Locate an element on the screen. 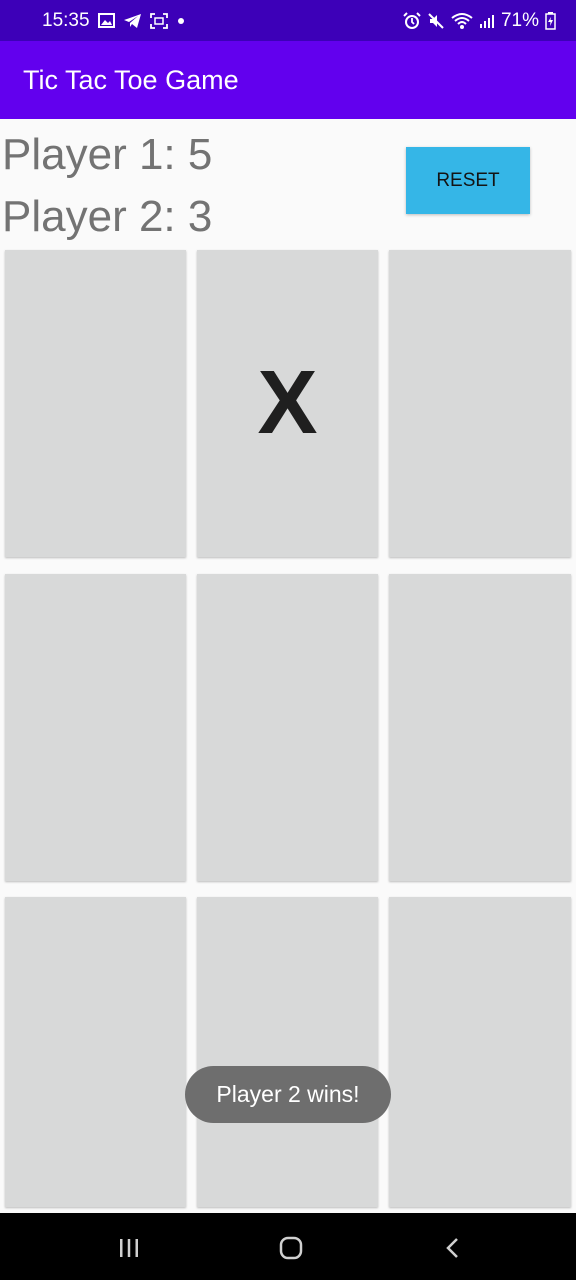 This screenshot has width=576, height=1280. navigation-bar is located at coordinates (288, 1246).